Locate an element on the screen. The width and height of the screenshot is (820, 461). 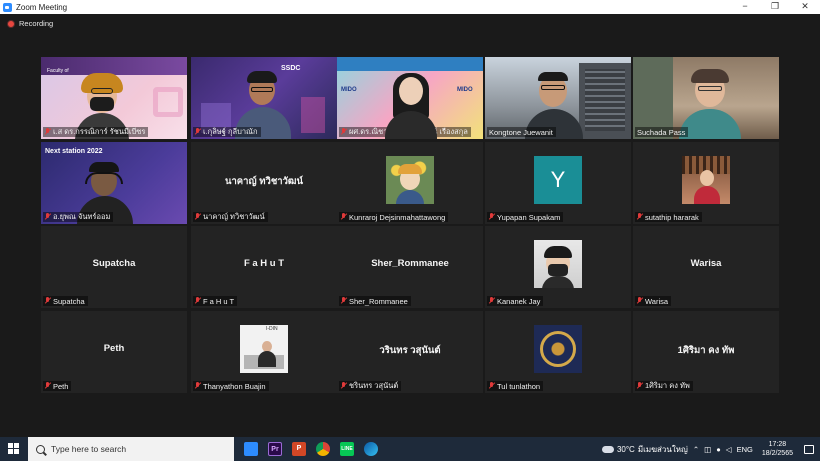
powerpoint-taskbar-icon: P is located at coordinates (299, 449).